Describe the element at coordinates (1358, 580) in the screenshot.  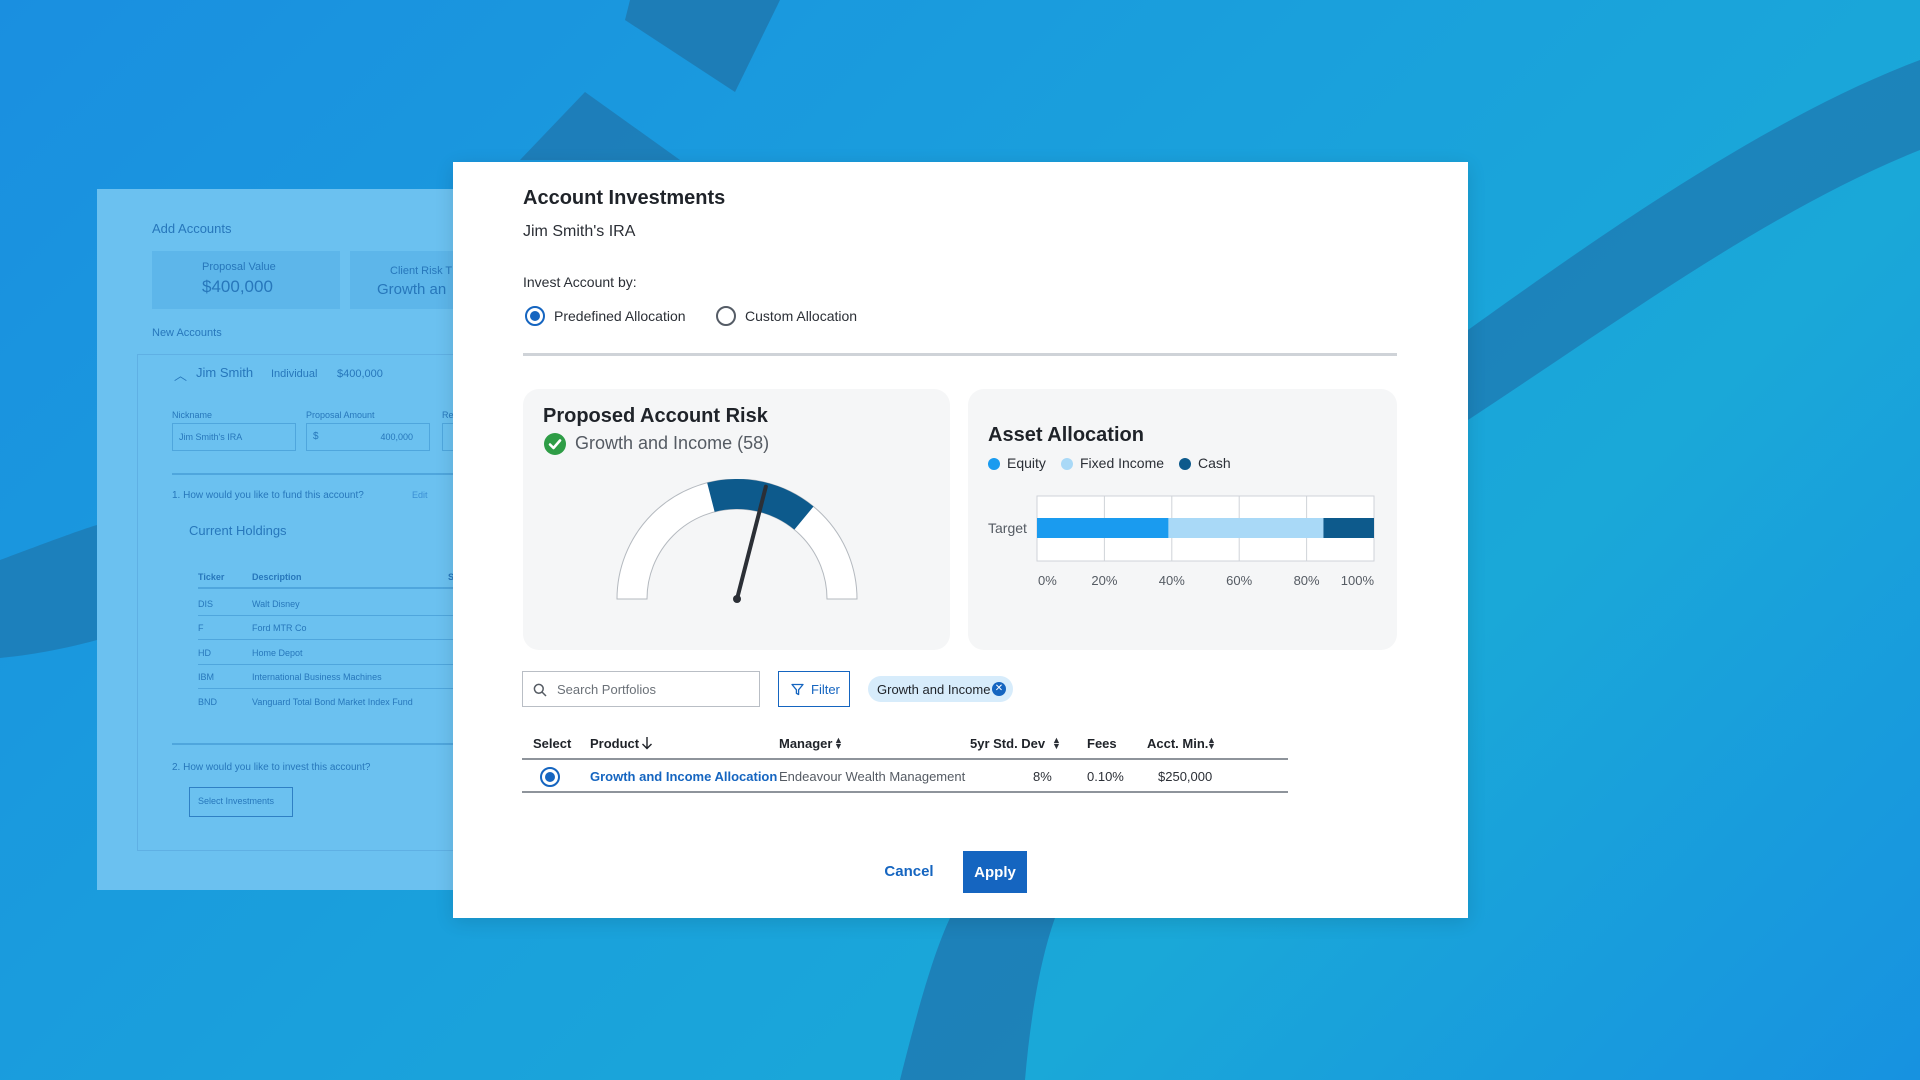
I see `x-tick-label: 100%` at that location.